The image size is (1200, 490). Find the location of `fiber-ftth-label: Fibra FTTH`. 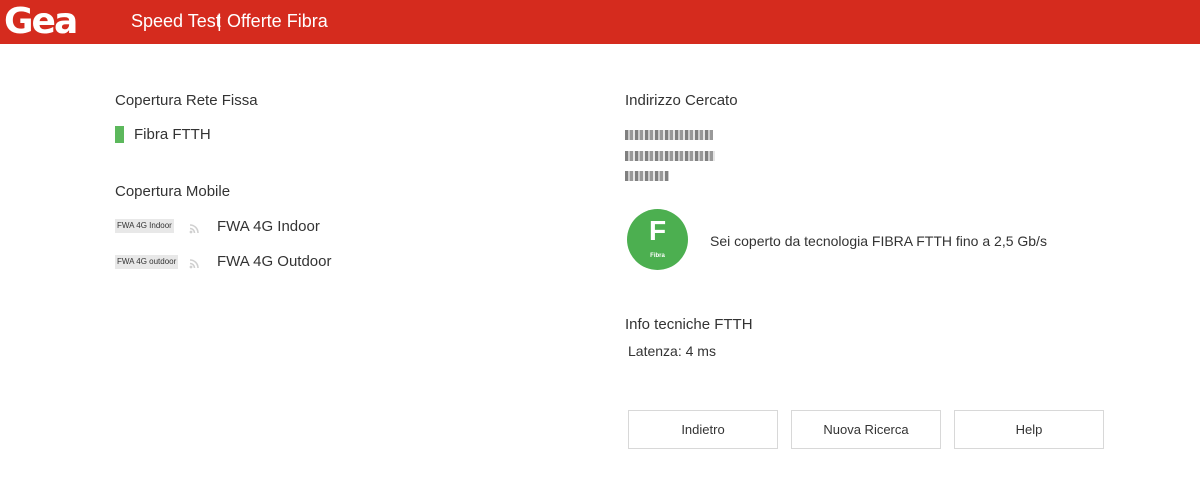

fiber-ftth-label: Fibra FTTH is located at coordinates (172, 134).